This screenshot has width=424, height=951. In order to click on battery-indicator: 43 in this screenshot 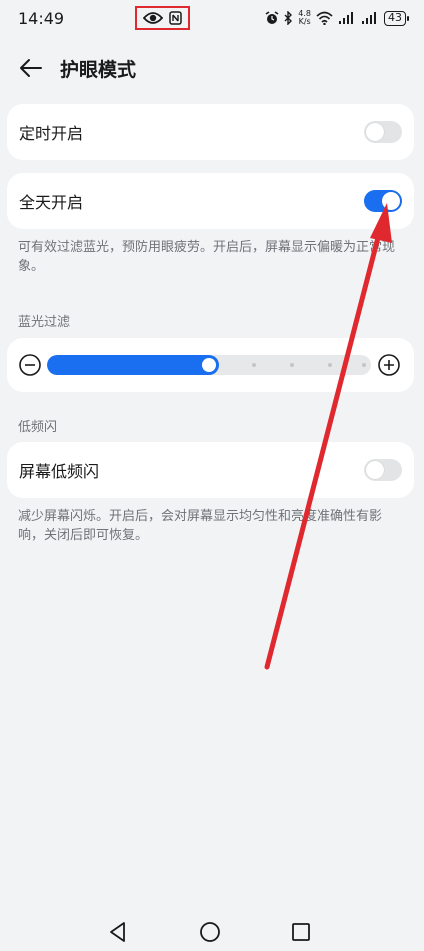, I will do `click(396, 18)`.